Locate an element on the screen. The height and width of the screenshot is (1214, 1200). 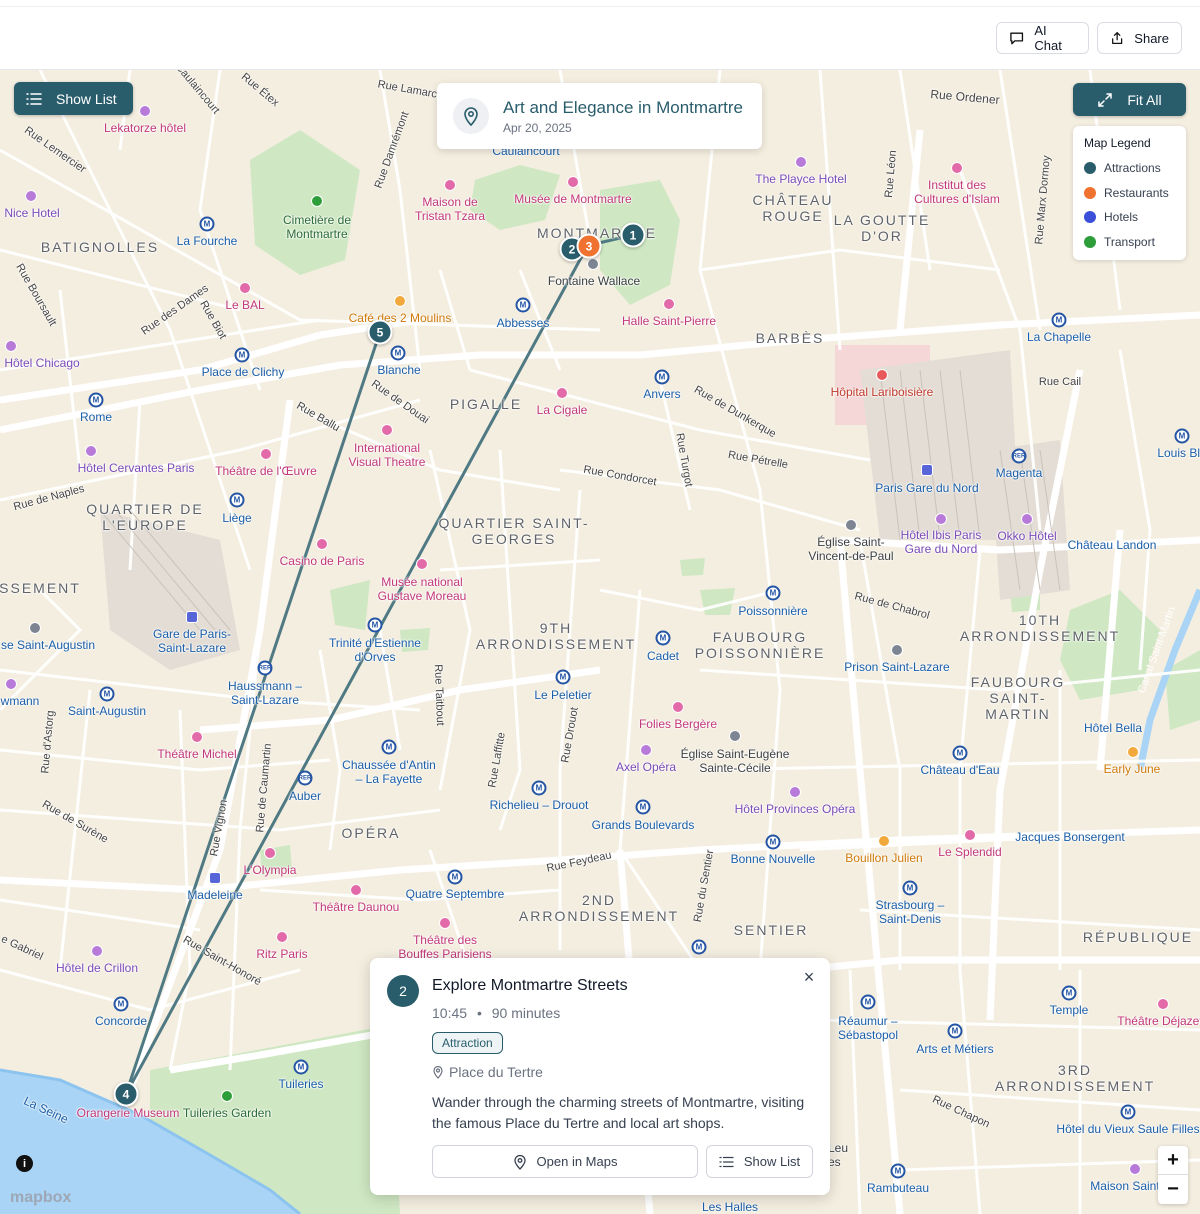
place-label: Théâtre Déjazet is located at coordinates (1158, 1021).